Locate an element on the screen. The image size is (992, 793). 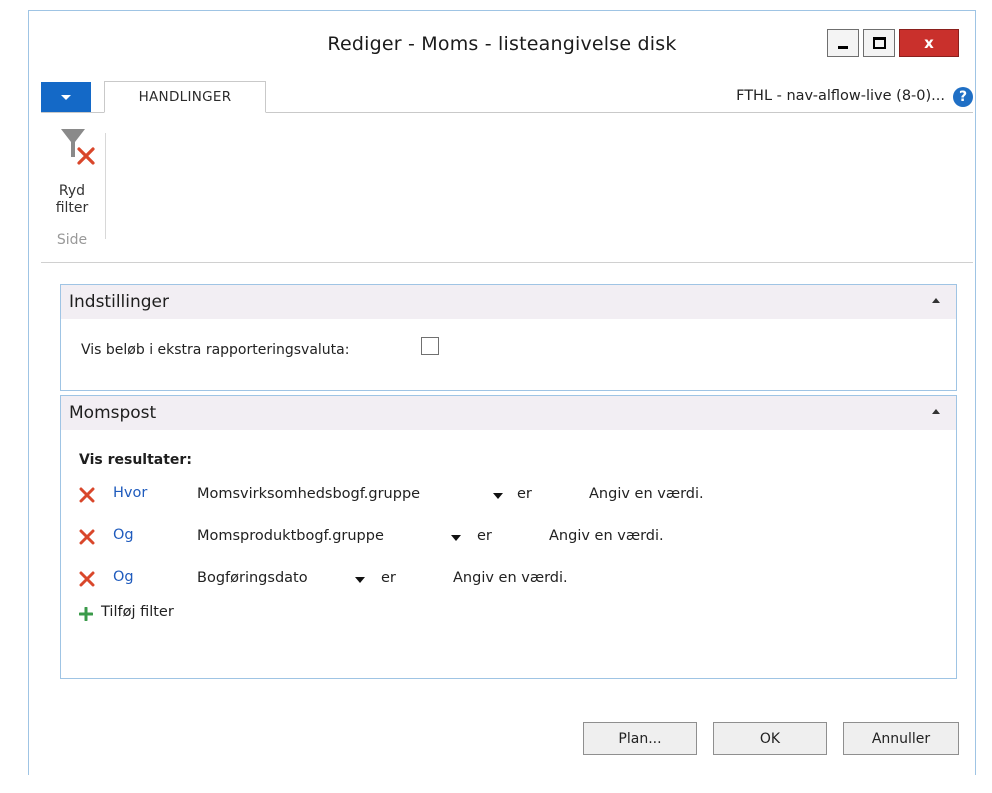
clear-filter-button: Ryd filter is located at coordinates (72, 182).